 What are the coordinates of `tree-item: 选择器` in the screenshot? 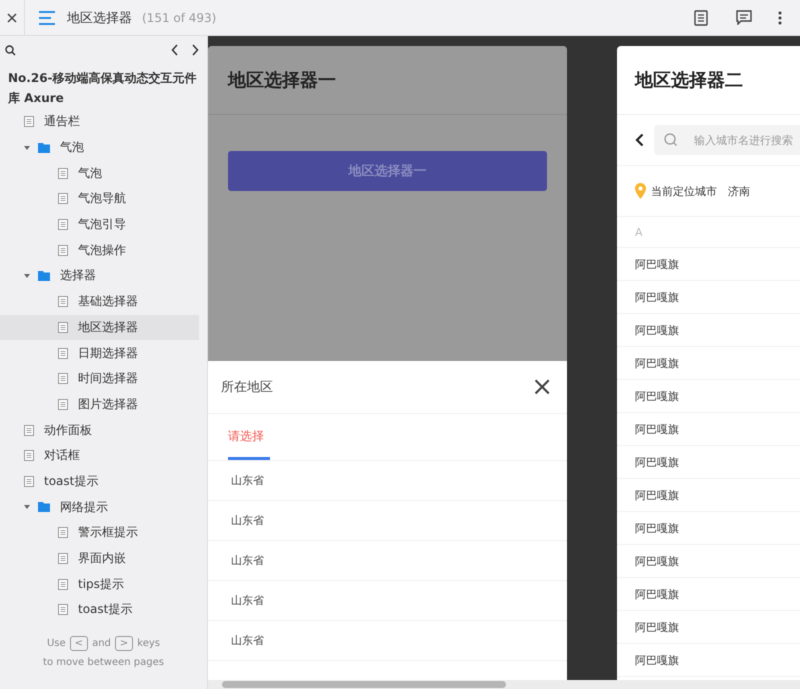 It's located at (99, 276).